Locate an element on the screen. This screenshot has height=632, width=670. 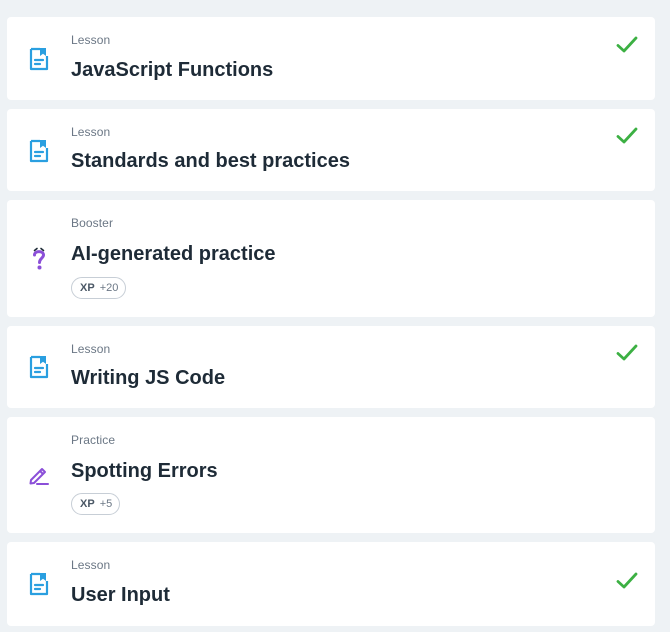
list-item-javascript-functions: Lesson JavaScript Functions is located at coordinates (331, 58).